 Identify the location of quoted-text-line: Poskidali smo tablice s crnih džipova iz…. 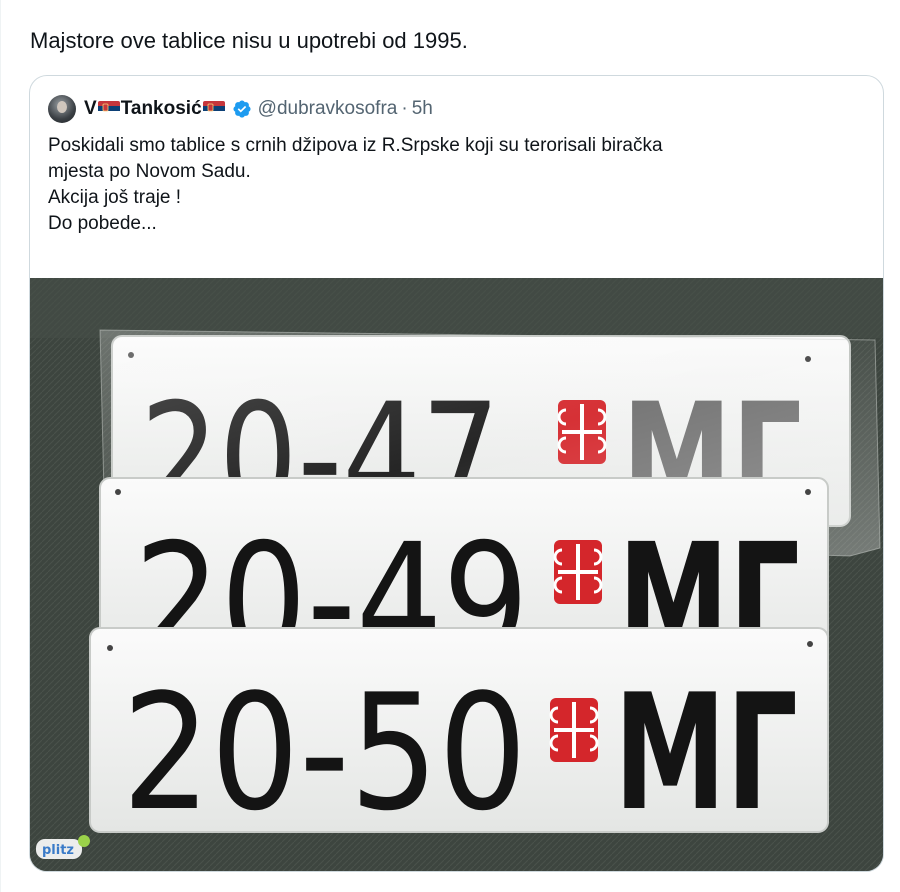
(355, 145).